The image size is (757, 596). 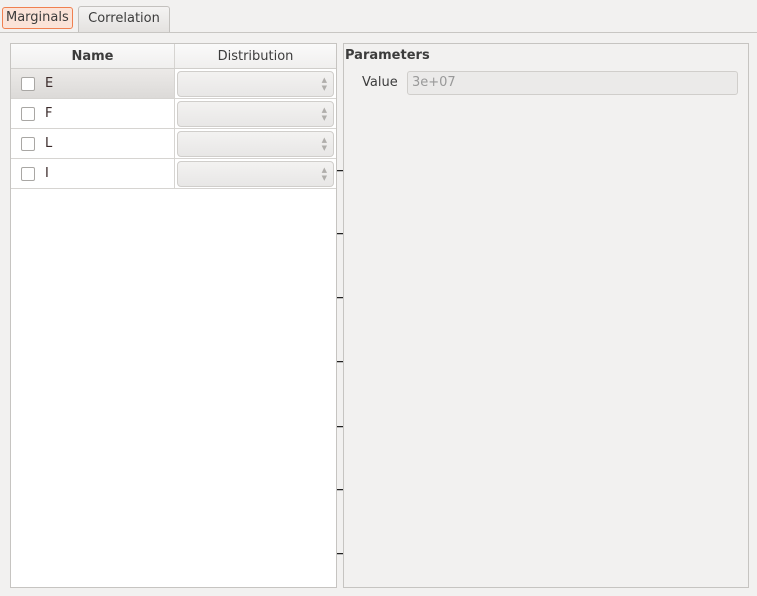 I want to click on variable-name: E, so click(x=49, y=83).